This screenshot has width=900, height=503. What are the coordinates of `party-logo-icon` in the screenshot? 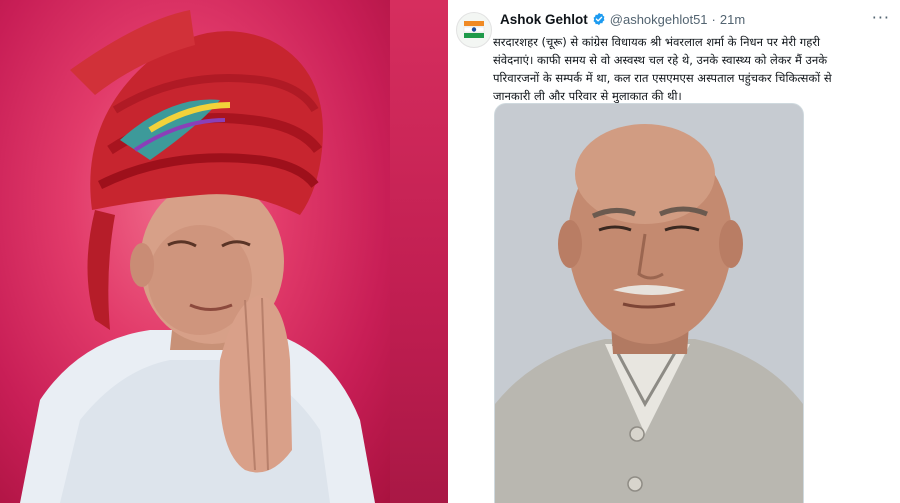 It's located at (474, 29).